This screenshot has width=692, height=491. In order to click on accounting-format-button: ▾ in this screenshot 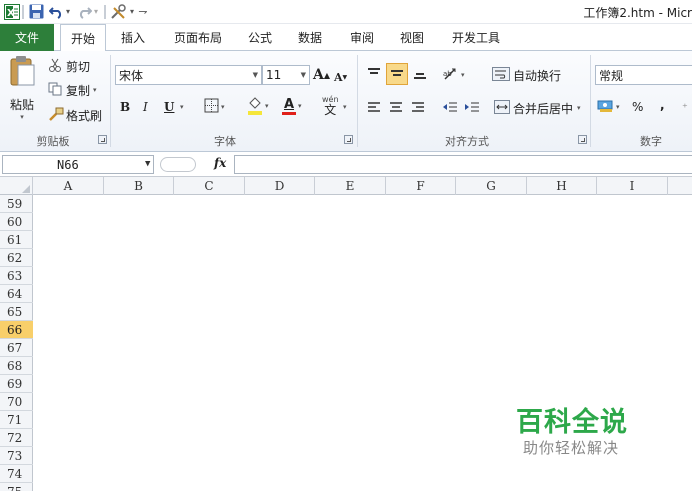, I will do `click(608, 107)`.